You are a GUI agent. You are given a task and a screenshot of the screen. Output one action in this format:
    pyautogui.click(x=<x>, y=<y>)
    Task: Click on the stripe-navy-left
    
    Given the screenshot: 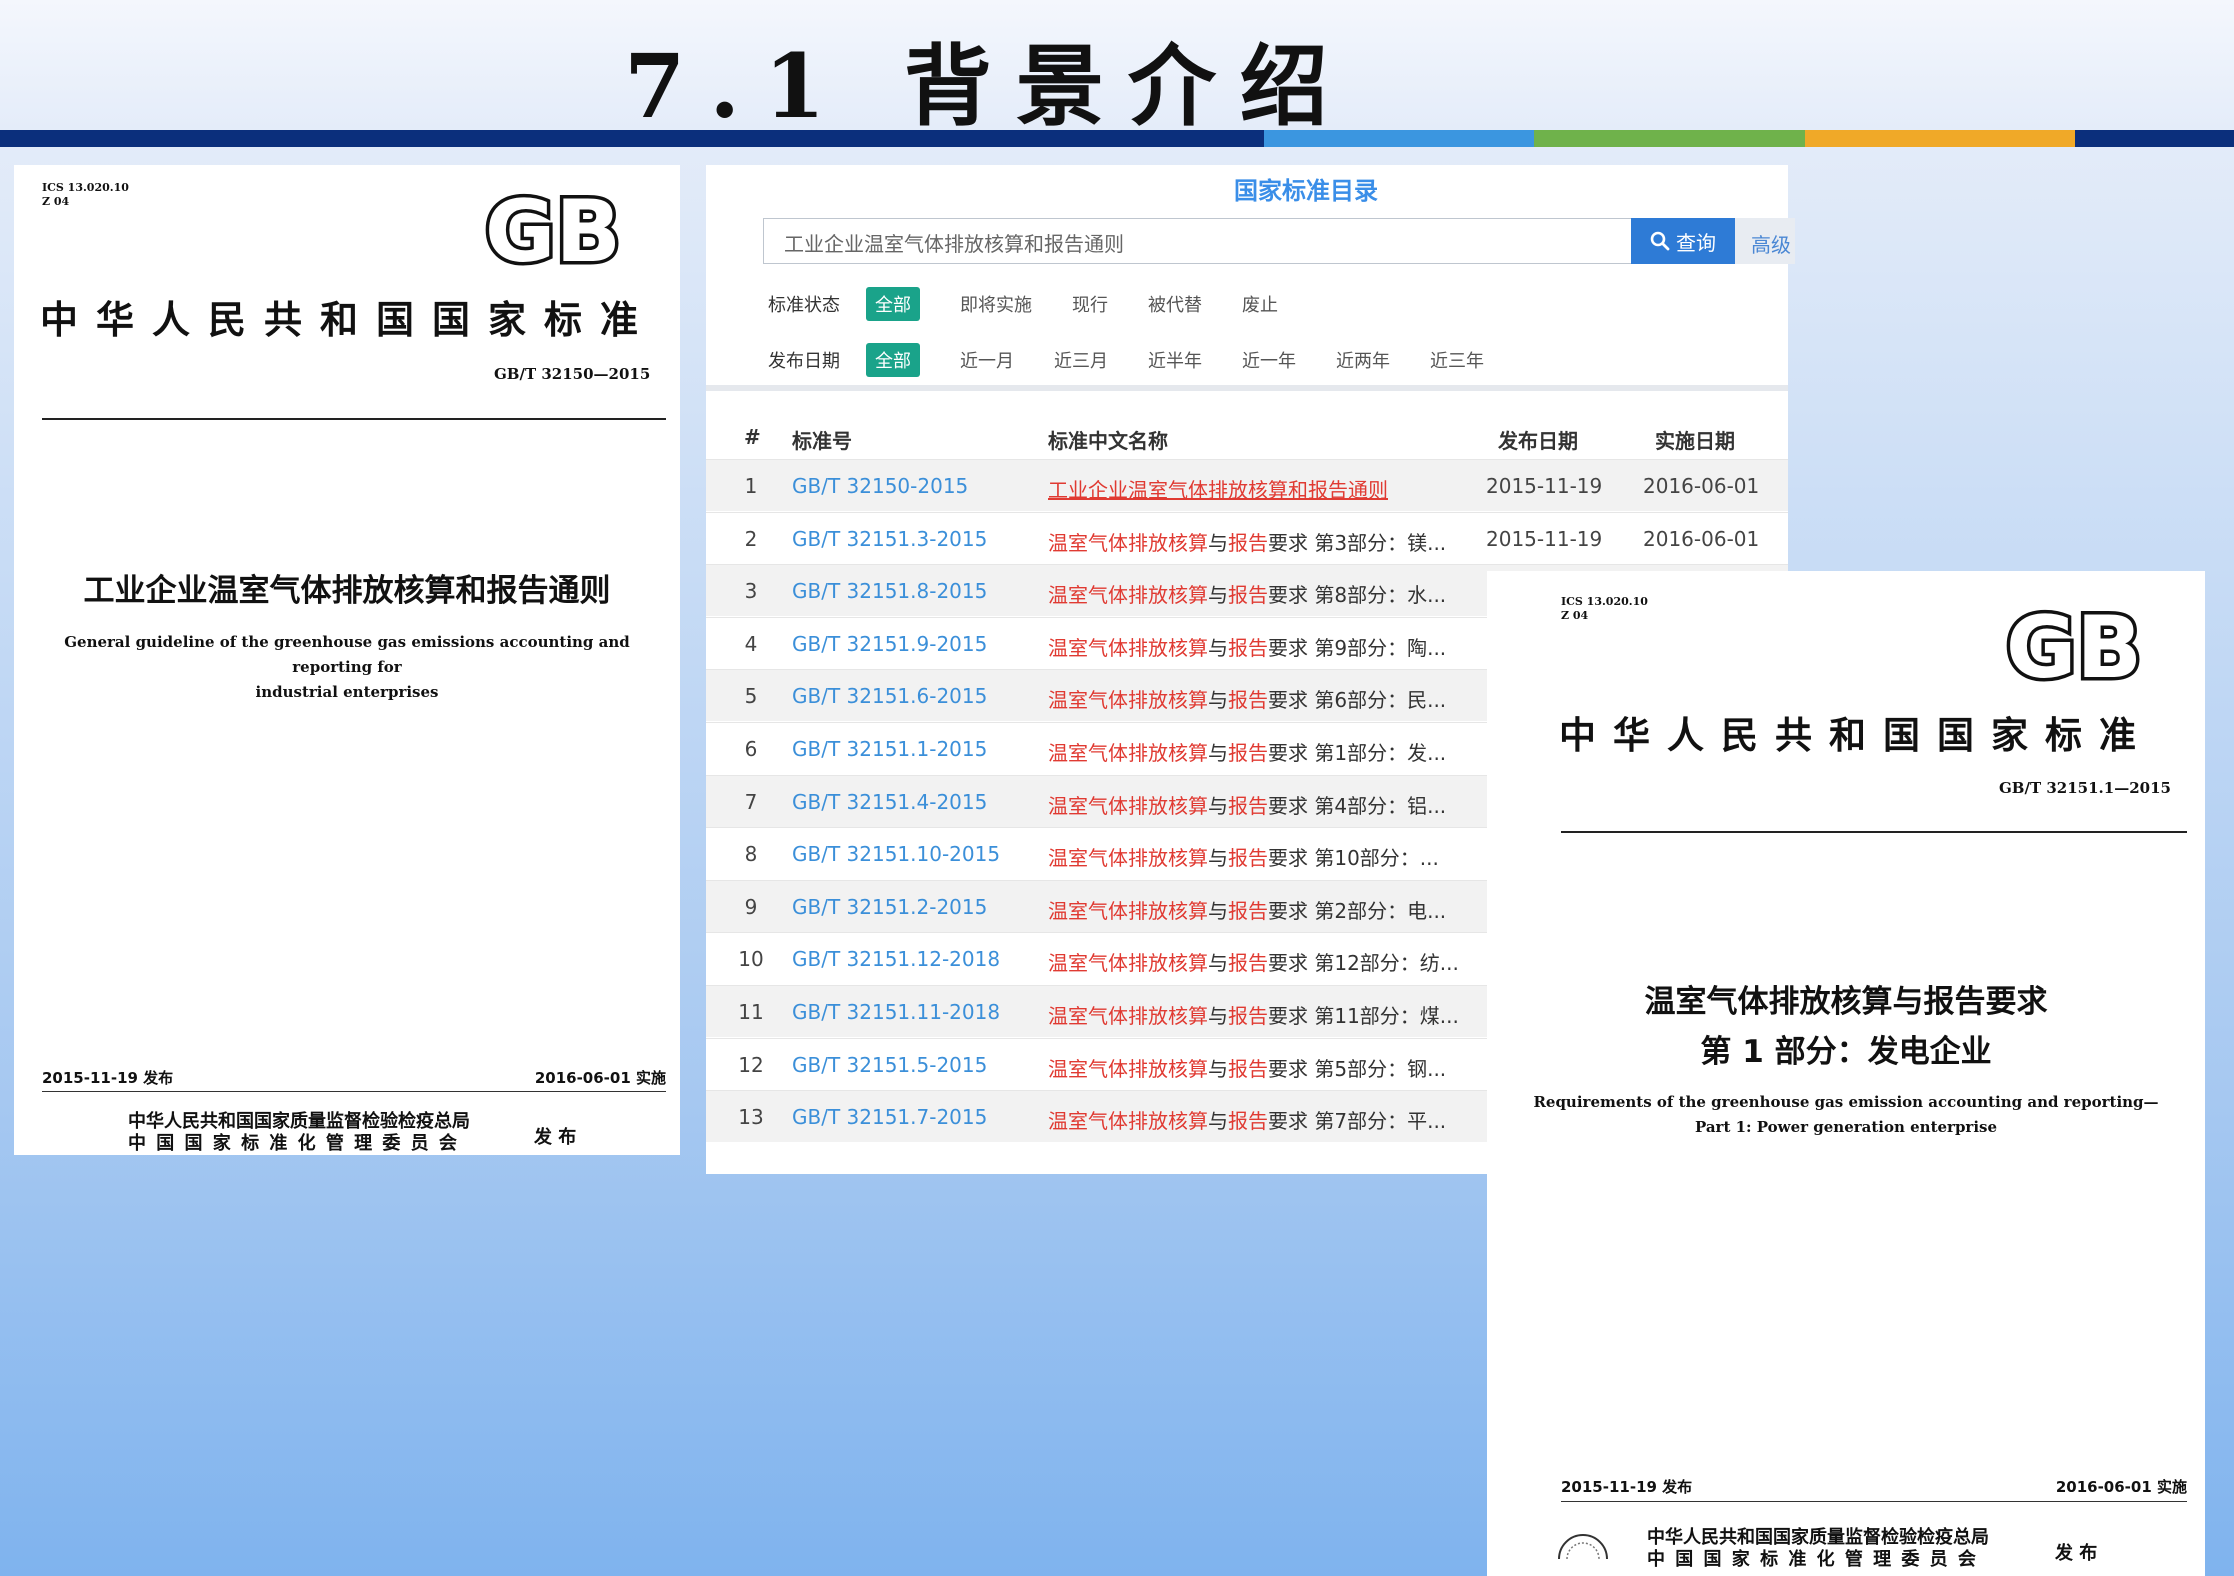 What is the action you would take?
    pyautogui.click(x=632, y=138)
    